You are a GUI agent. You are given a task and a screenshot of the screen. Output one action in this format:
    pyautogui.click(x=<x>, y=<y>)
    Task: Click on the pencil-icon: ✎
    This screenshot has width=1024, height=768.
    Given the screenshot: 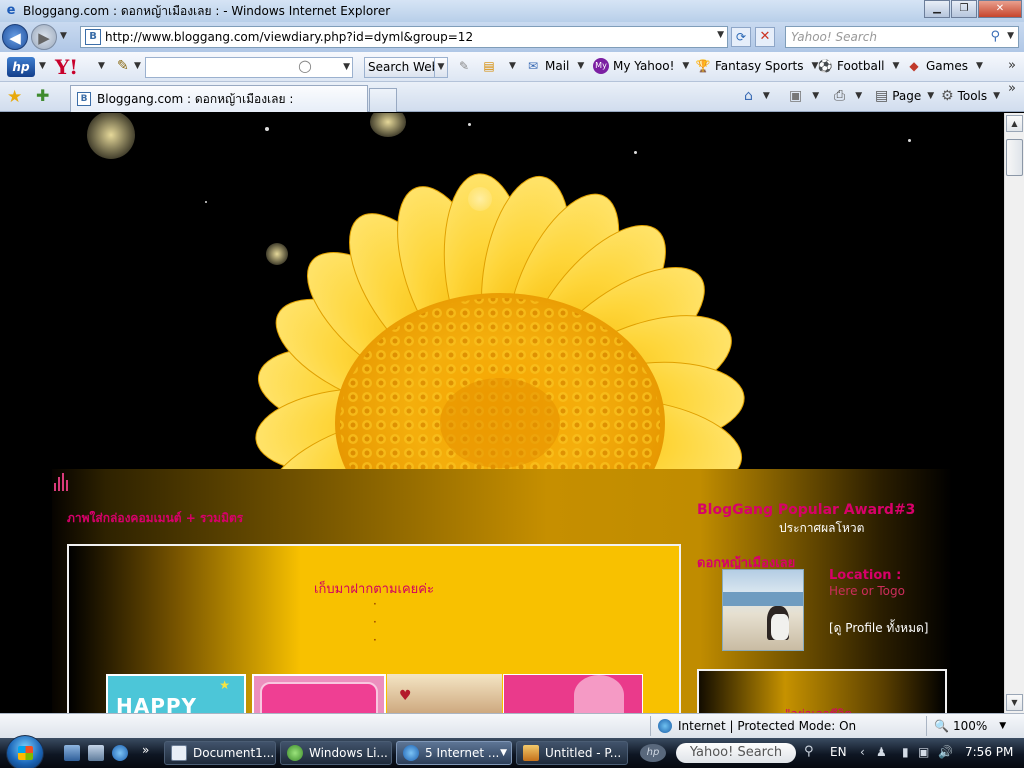 What is the action you would take?
    pyautogui.click(x=123, y=66)
    